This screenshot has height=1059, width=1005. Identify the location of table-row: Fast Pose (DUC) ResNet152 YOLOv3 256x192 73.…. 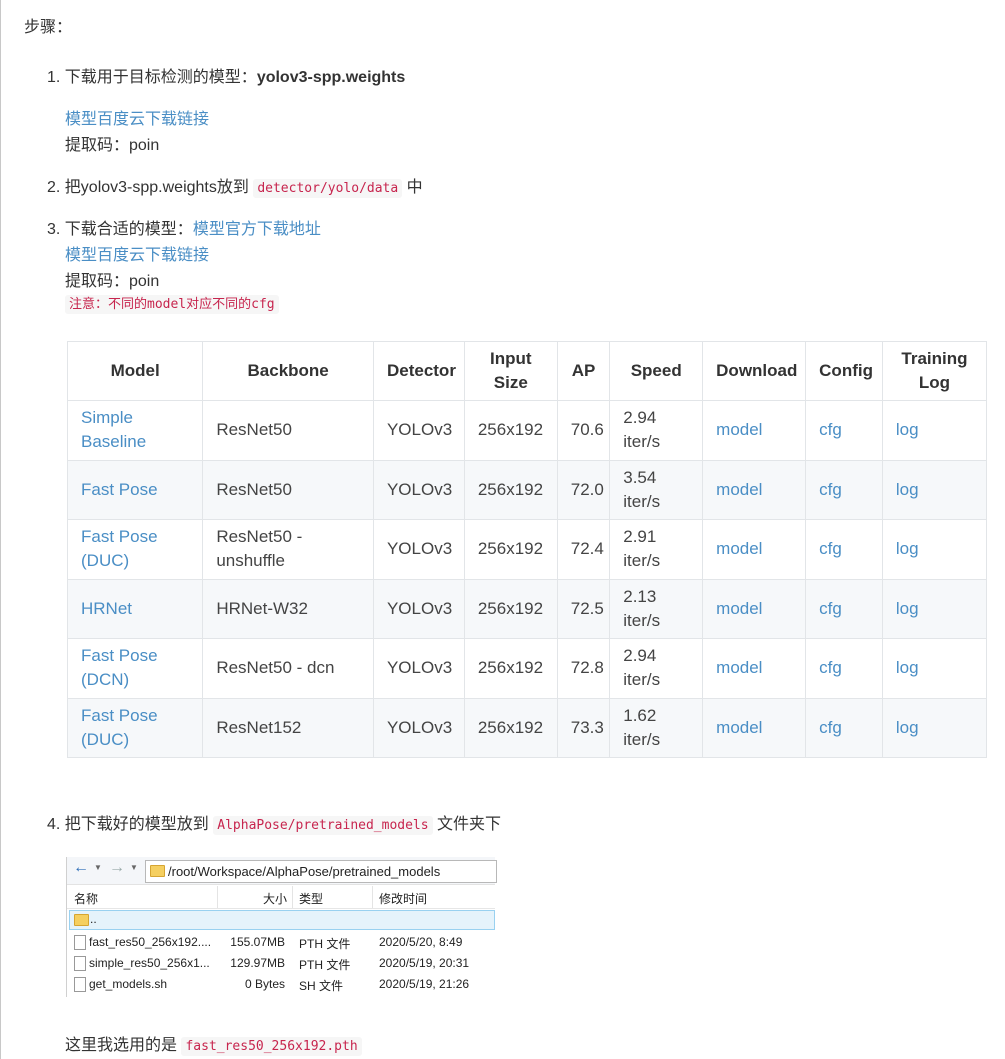
(527, 727).